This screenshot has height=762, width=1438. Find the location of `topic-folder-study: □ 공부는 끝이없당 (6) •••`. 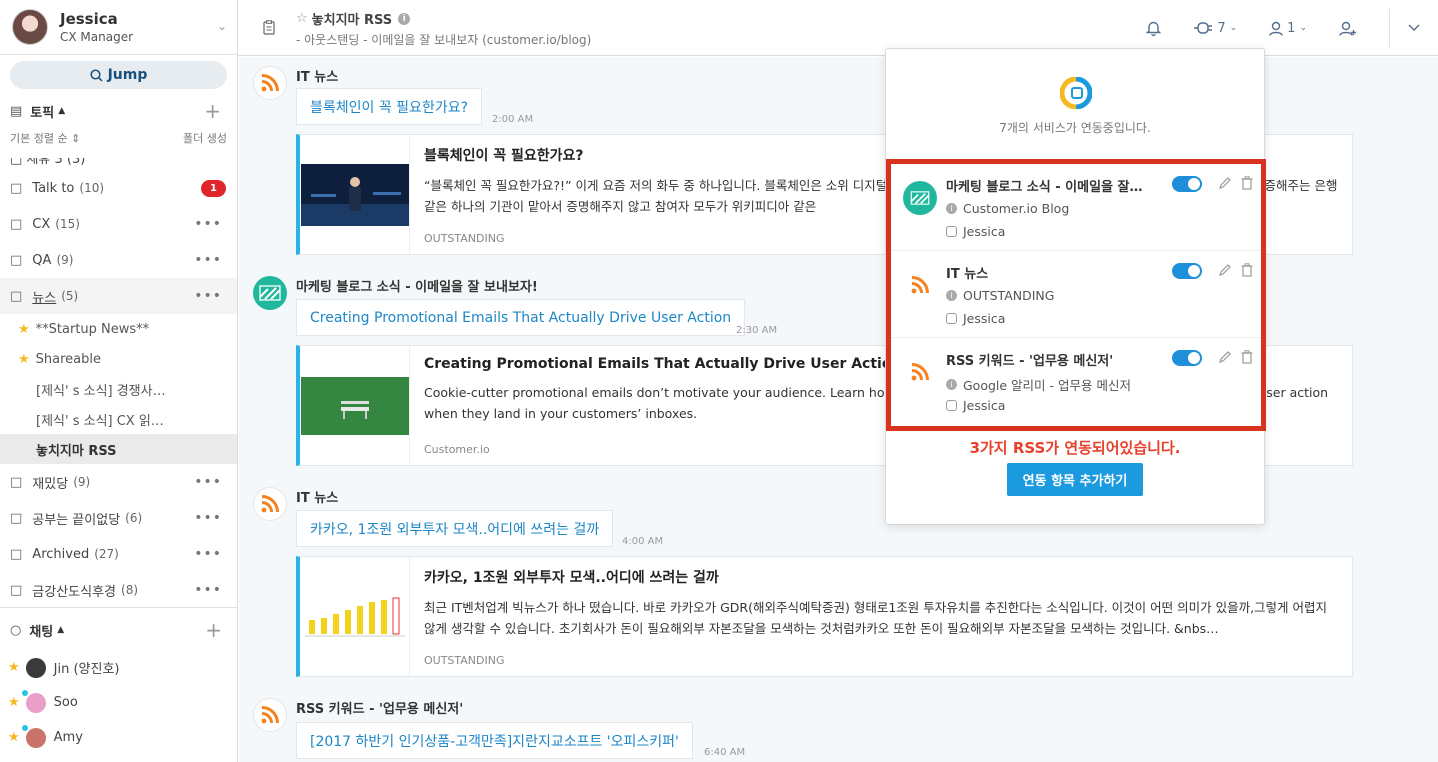

topic-folder-study: □ 공부는 끝이없당 (6) ••• is located at coordinates (118, 518).